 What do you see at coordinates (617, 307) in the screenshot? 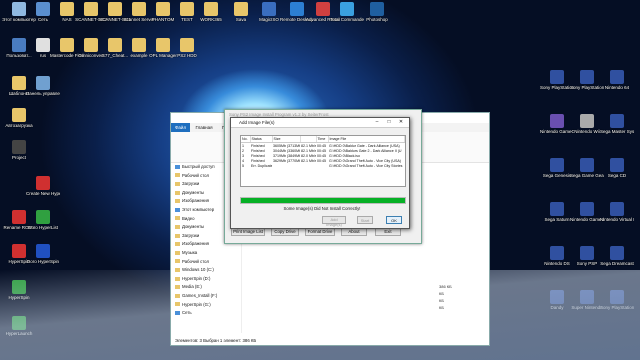
I see `desktop-icon-label: Sony PlayStation 2` at bounding box center [617, 307].